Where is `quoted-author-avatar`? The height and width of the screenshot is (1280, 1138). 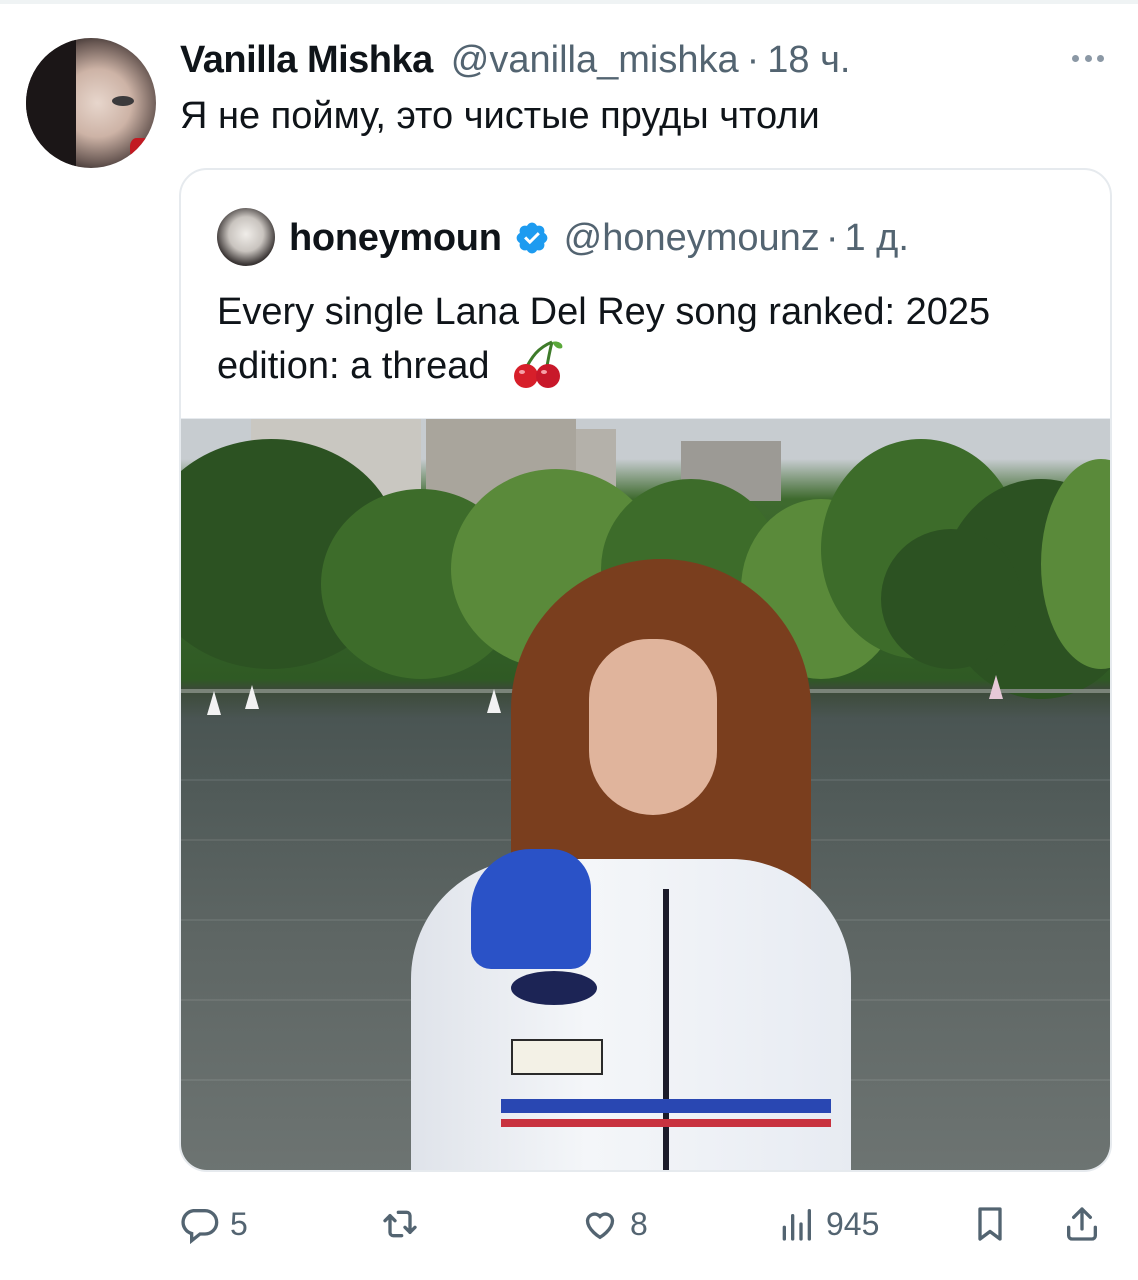 quoted-author-avatar is located at coordinates (246, 237).